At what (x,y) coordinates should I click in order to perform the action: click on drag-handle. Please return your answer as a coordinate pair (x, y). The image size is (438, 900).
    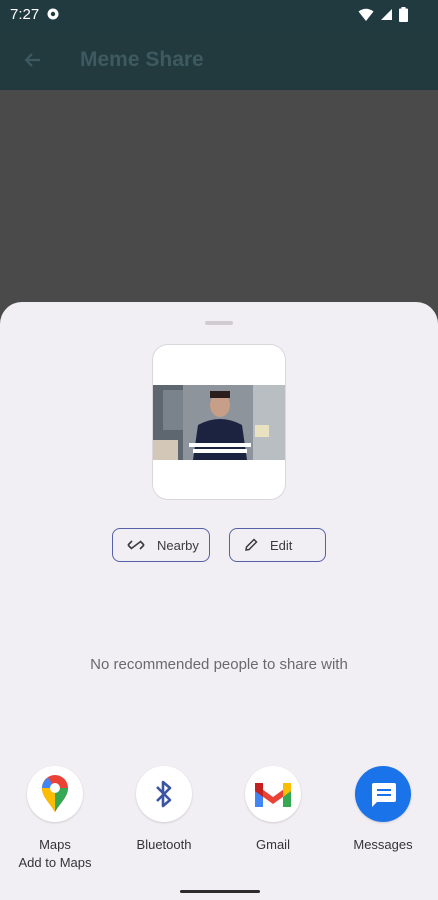
    Looking at the image, I should click on (219, 323).